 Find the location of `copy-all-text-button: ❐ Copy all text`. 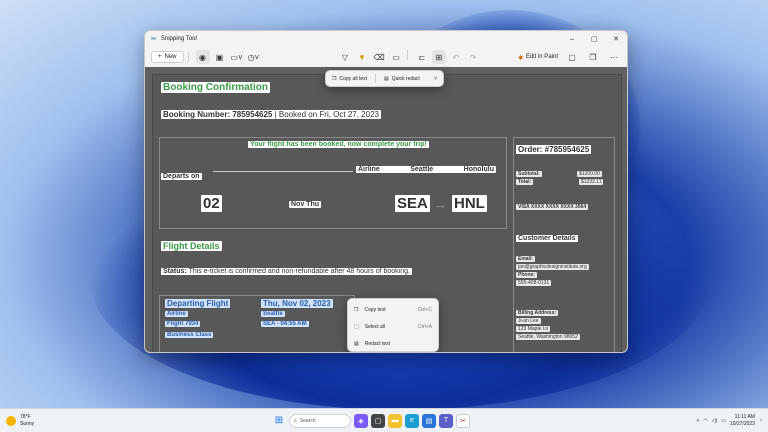

copy-all-text-button: ❐ Copy all text is located at coordinates (349, 79).